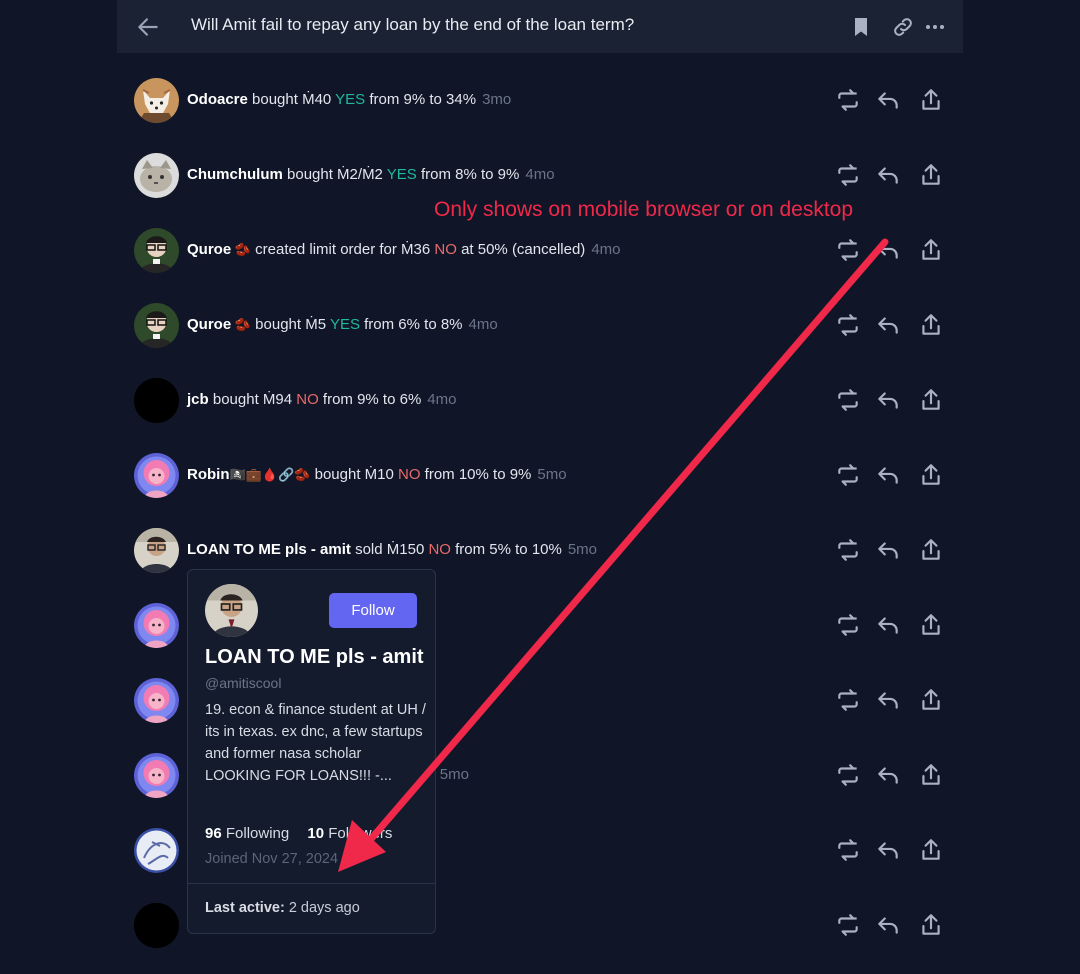 The height and width of the screenshot is (974, 1080). What do you see at coordinates (540, 775) in the screenshot?
I see `feed-row: Ṁ36/Ṁ25,000 NO at 10% (cancelled)5mo` at bounding box center [540, 775].